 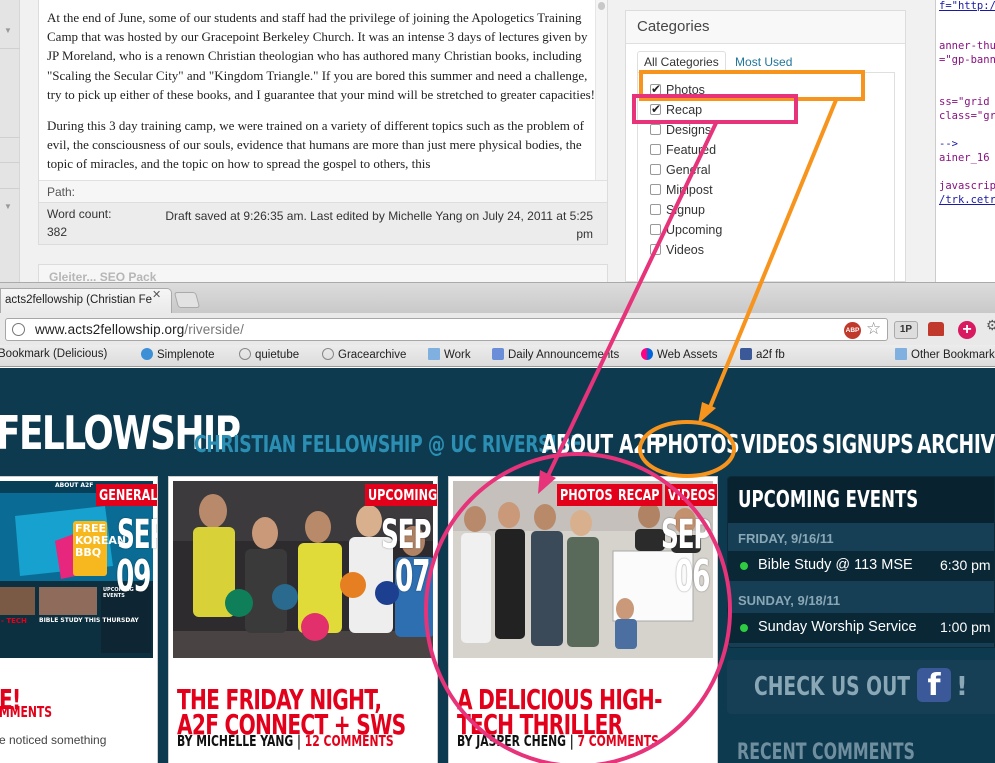 I want to click on bookmark-folder-work: Work, so click(x=449, y=354).